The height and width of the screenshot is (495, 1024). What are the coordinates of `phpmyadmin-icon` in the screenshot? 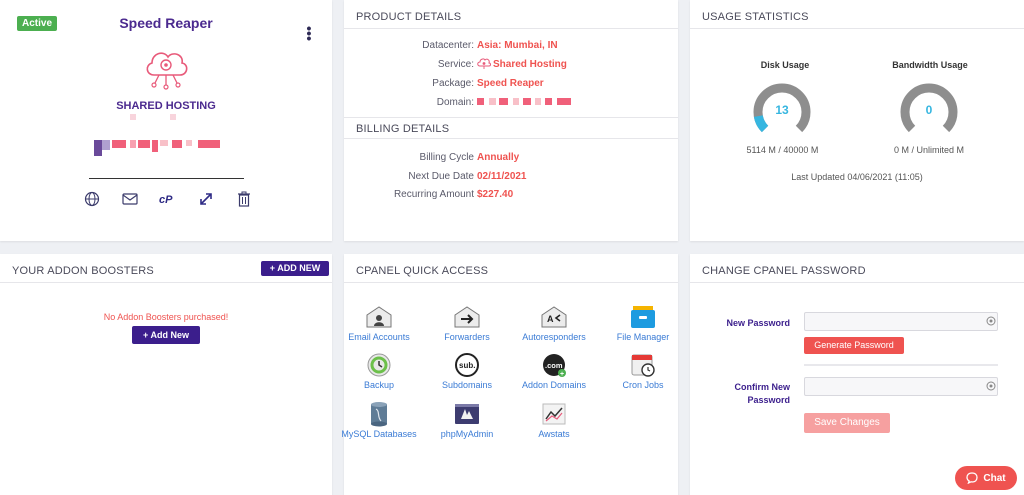 It's located at (467, 414).